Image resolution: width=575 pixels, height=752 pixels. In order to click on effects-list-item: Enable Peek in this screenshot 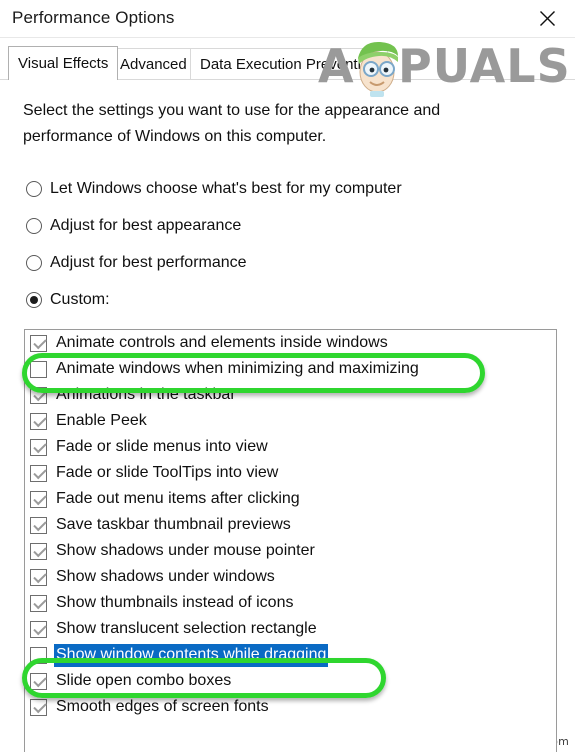, I will do `click(290, 421)`.